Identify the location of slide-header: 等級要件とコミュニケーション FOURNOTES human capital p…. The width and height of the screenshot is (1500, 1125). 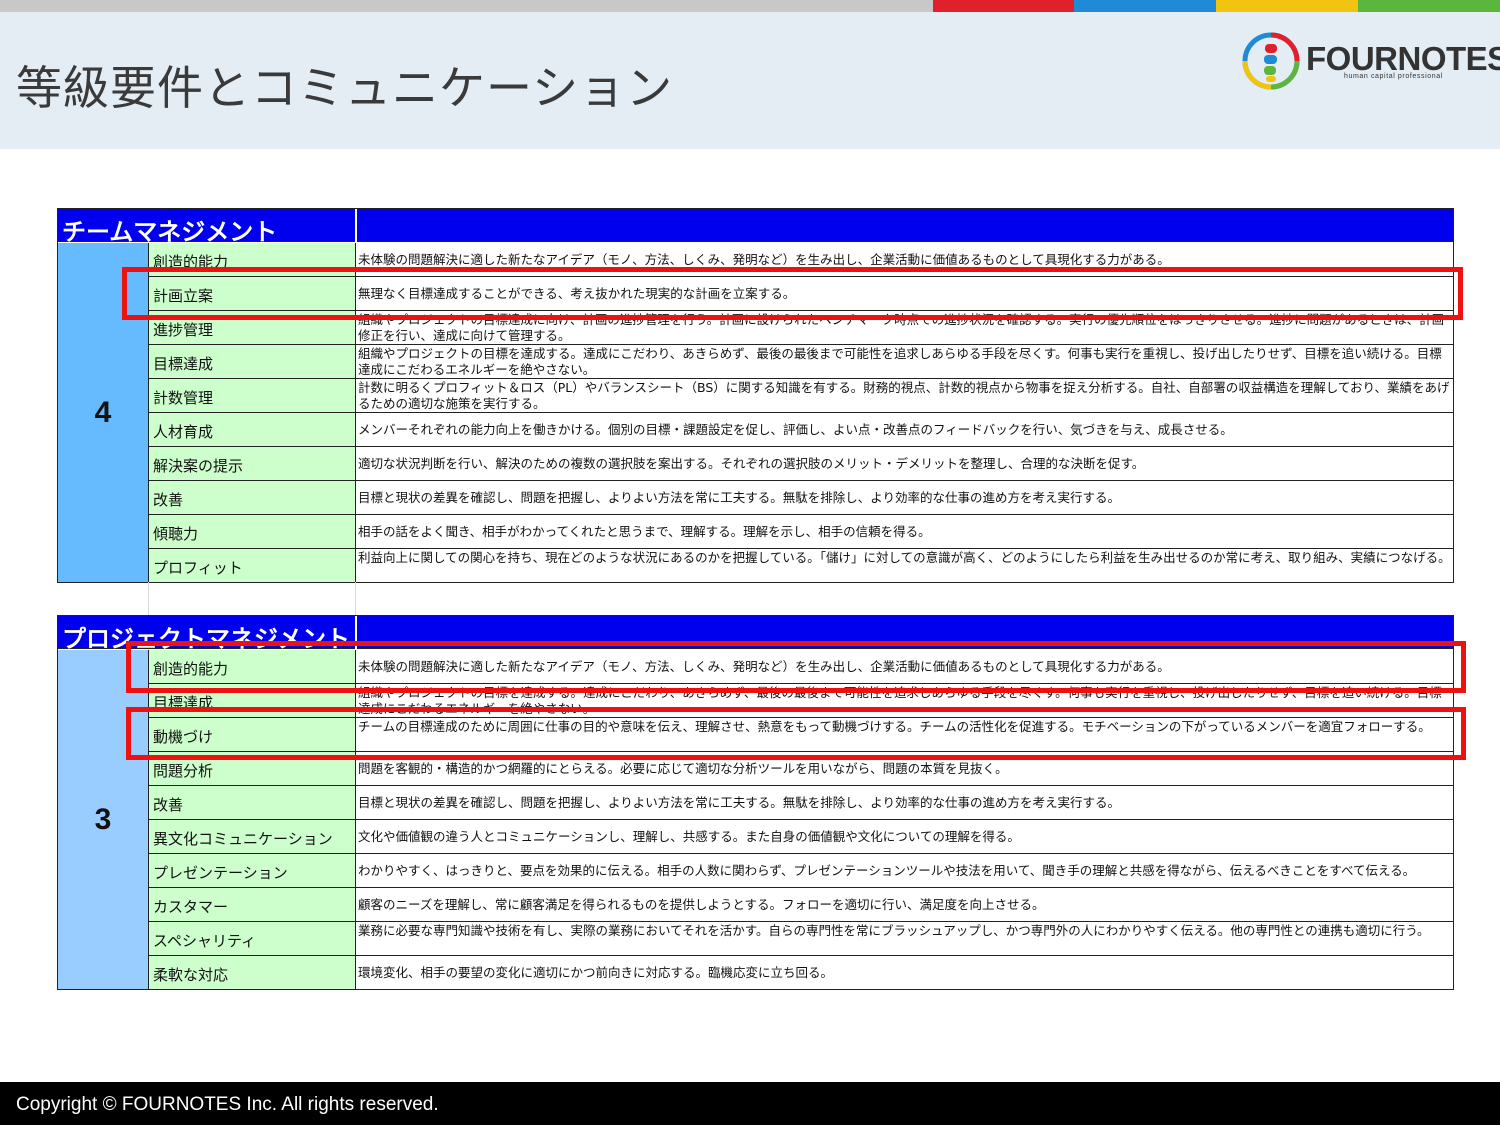
(750, 80).